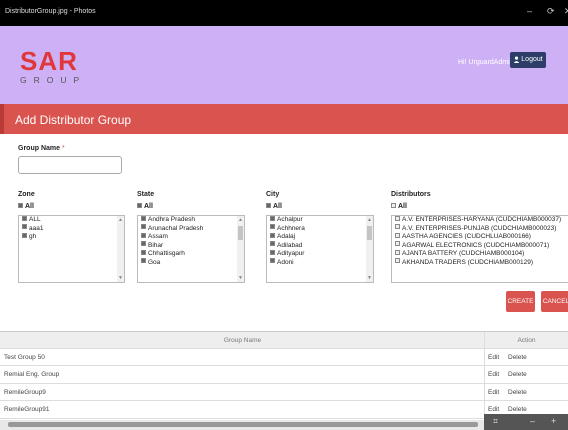 The width and height of the screenshot is (568, 430). What do you see at coordinates (156, 245) in the screenshot?
I see `list-item-label: Bihar` at bounding box center [156, 245].